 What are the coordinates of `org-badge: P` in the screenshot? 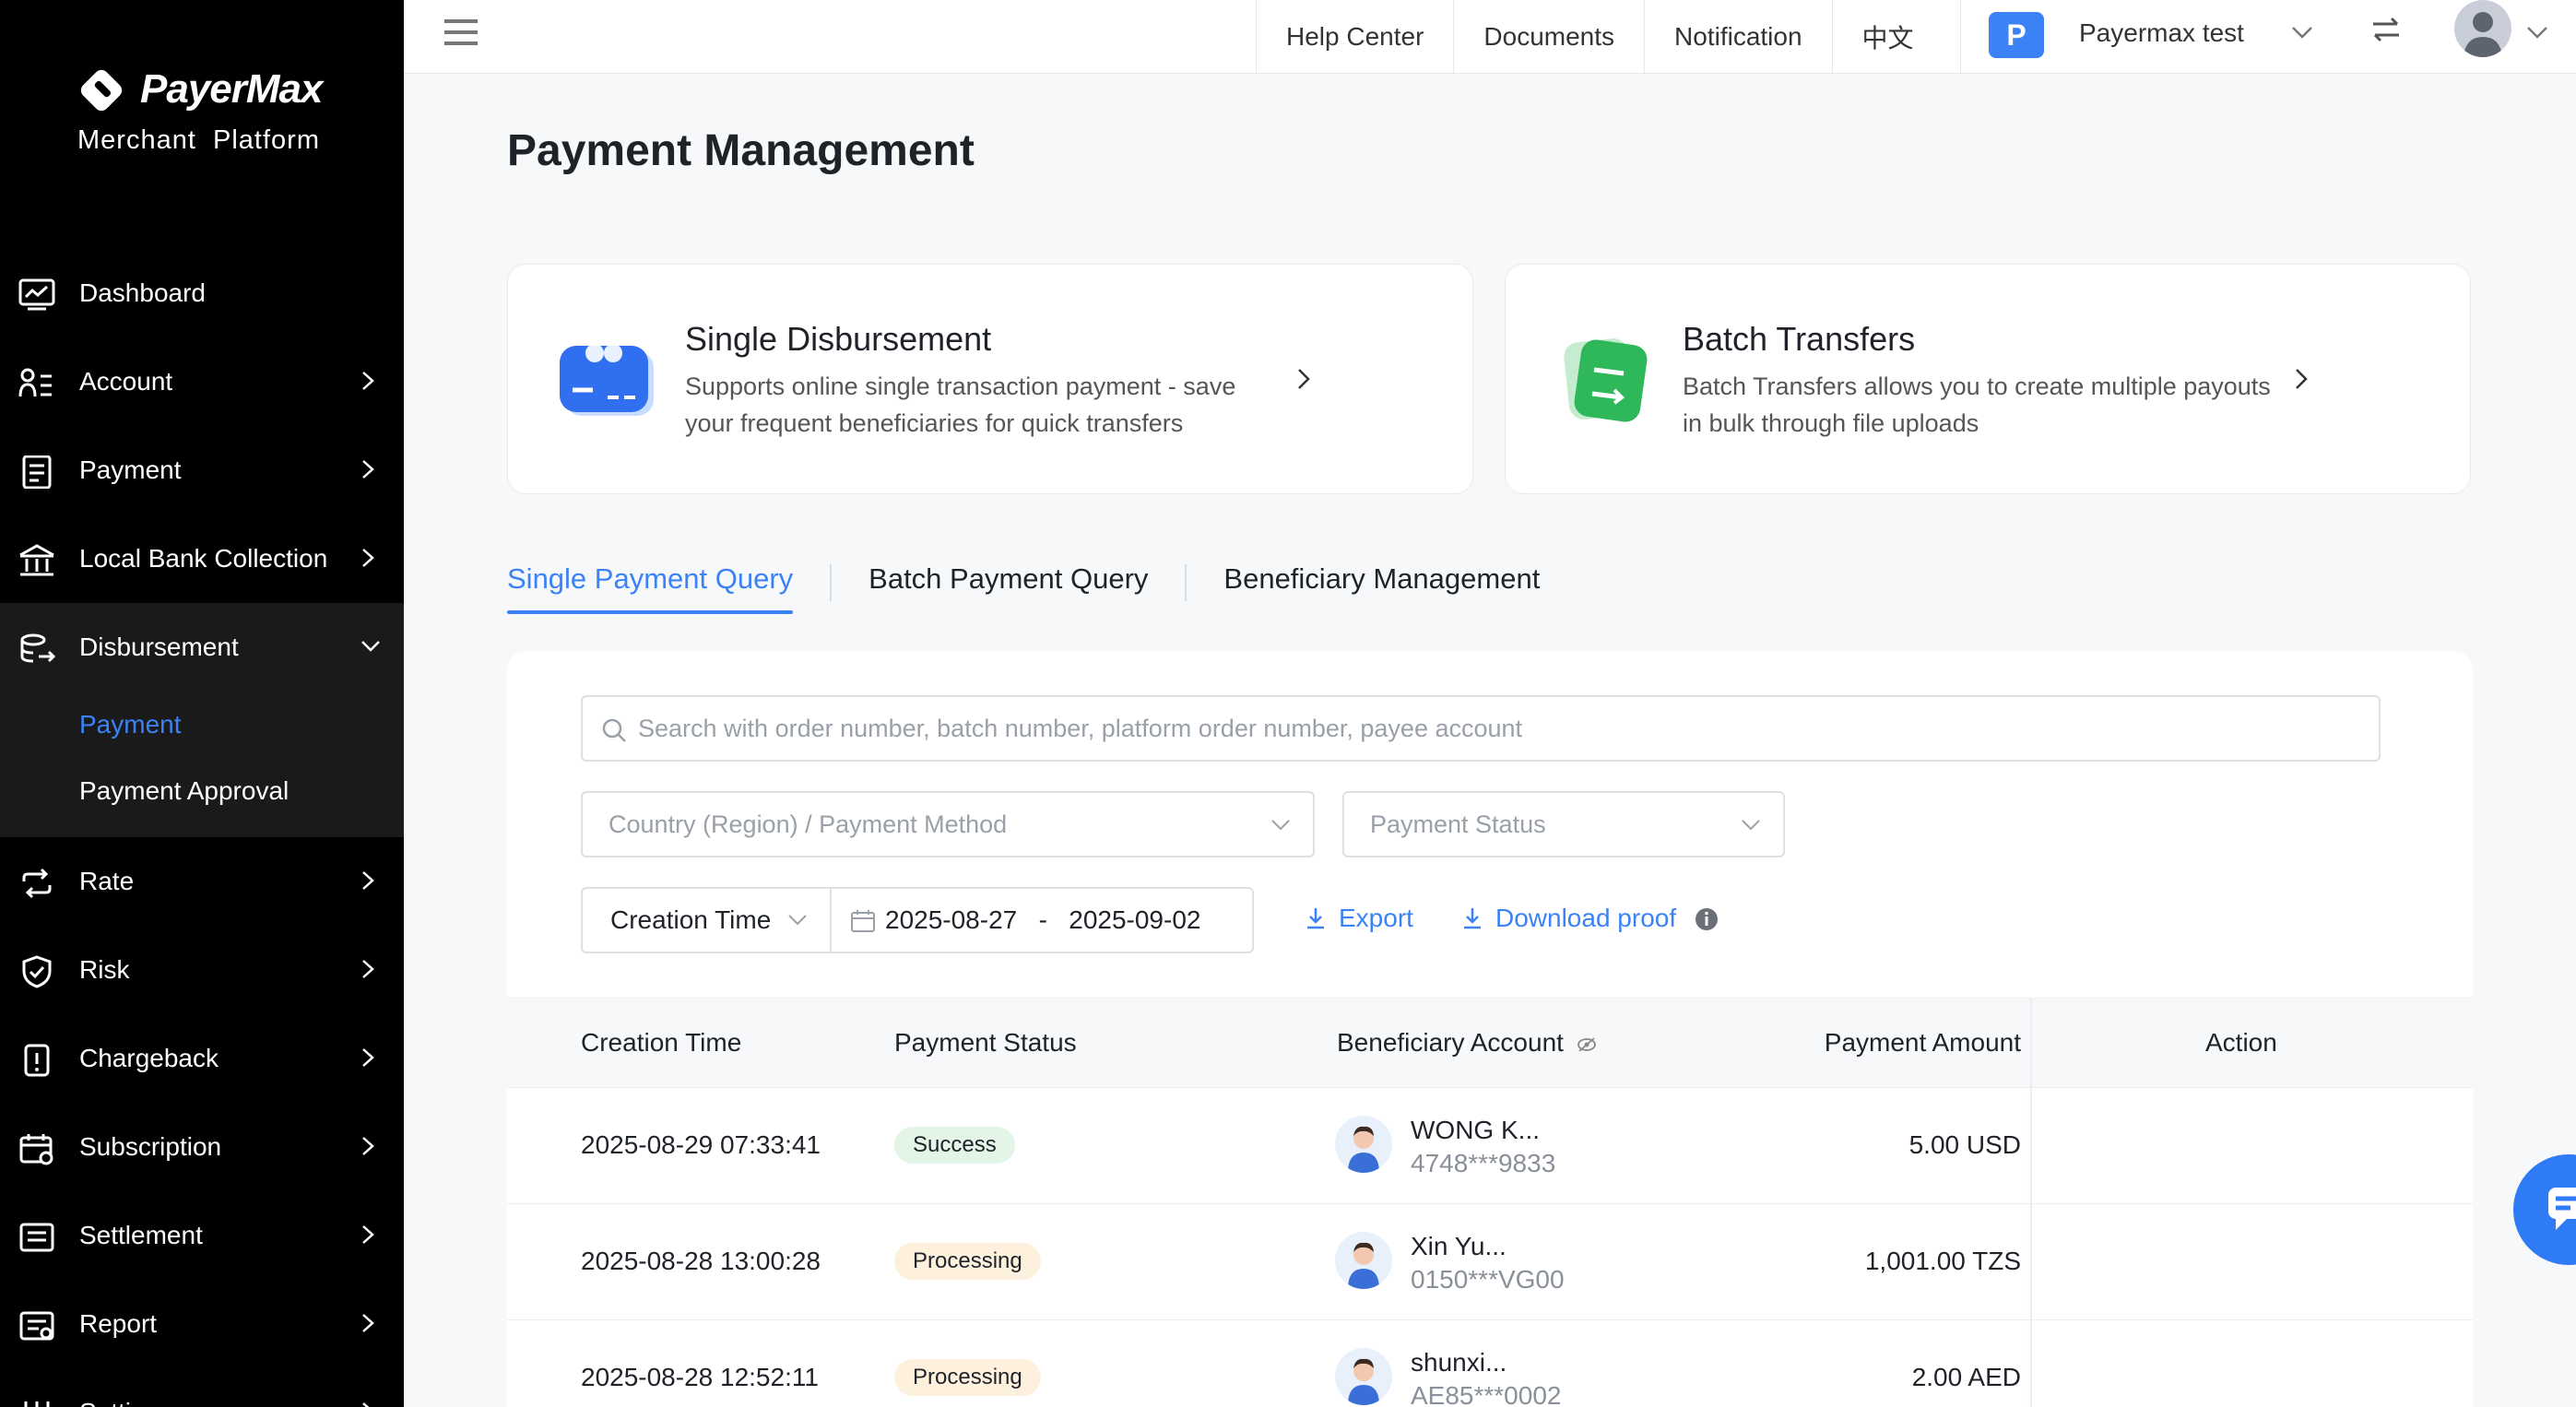 It's located at (2016, 35).